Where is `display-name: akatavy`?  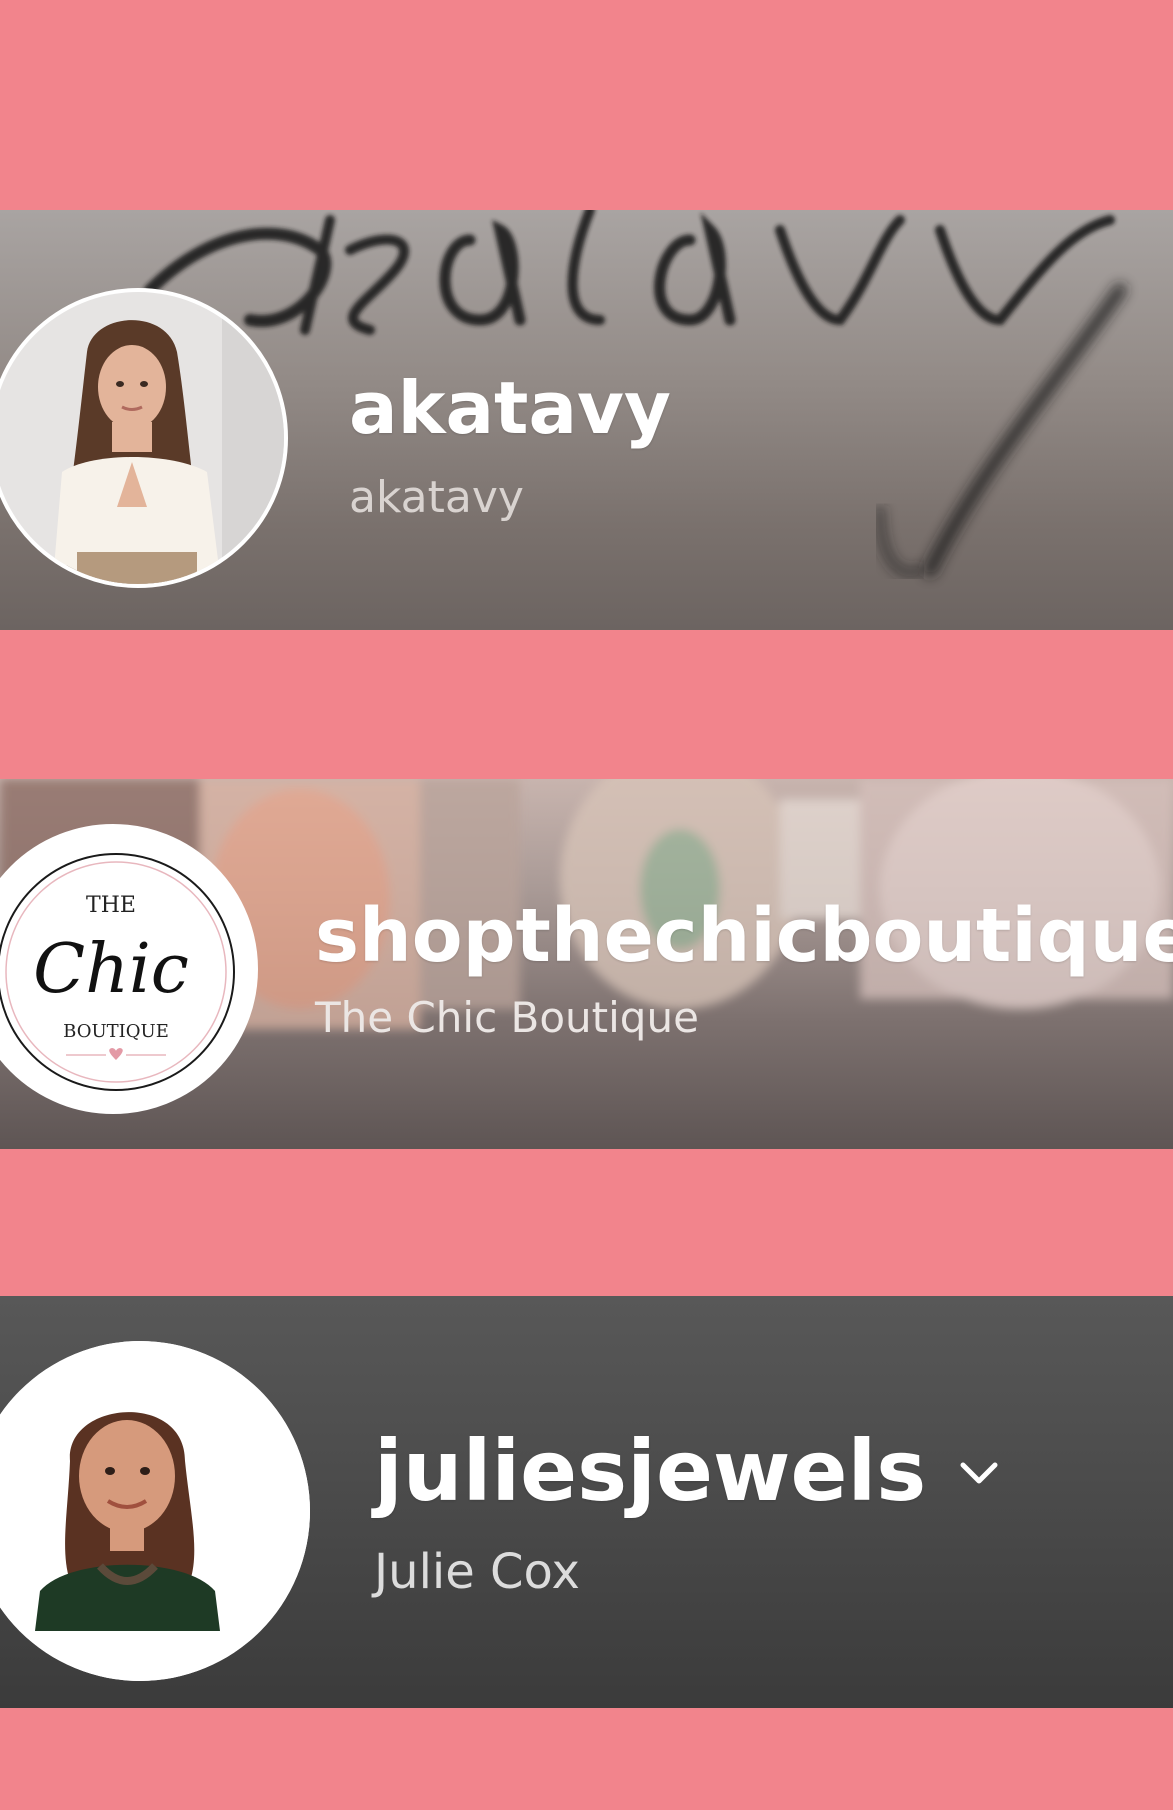 display-name: akatavy is located at coordinates (436, 497).